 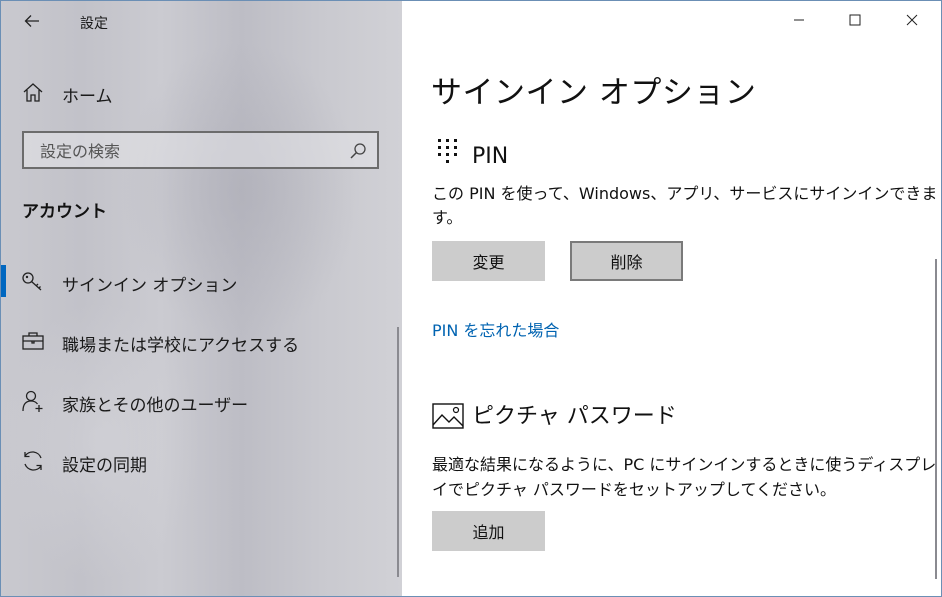 I want to click on sidebar-item-sync-settings: 設定の同期, so click(x=201, y=461).